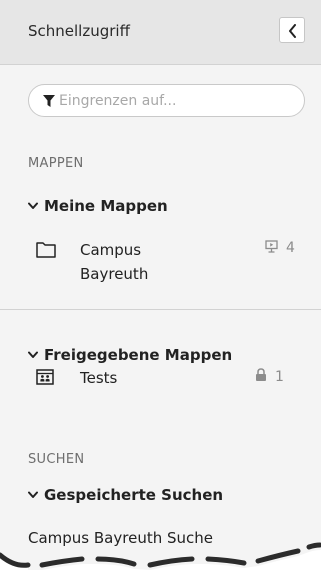 The width and height of the screenshot is (321, 572). What do you see at coordinates (106, 206) in the screenshot?
I see `group-label: Meine Mappen` at bounding box center [106, 206].